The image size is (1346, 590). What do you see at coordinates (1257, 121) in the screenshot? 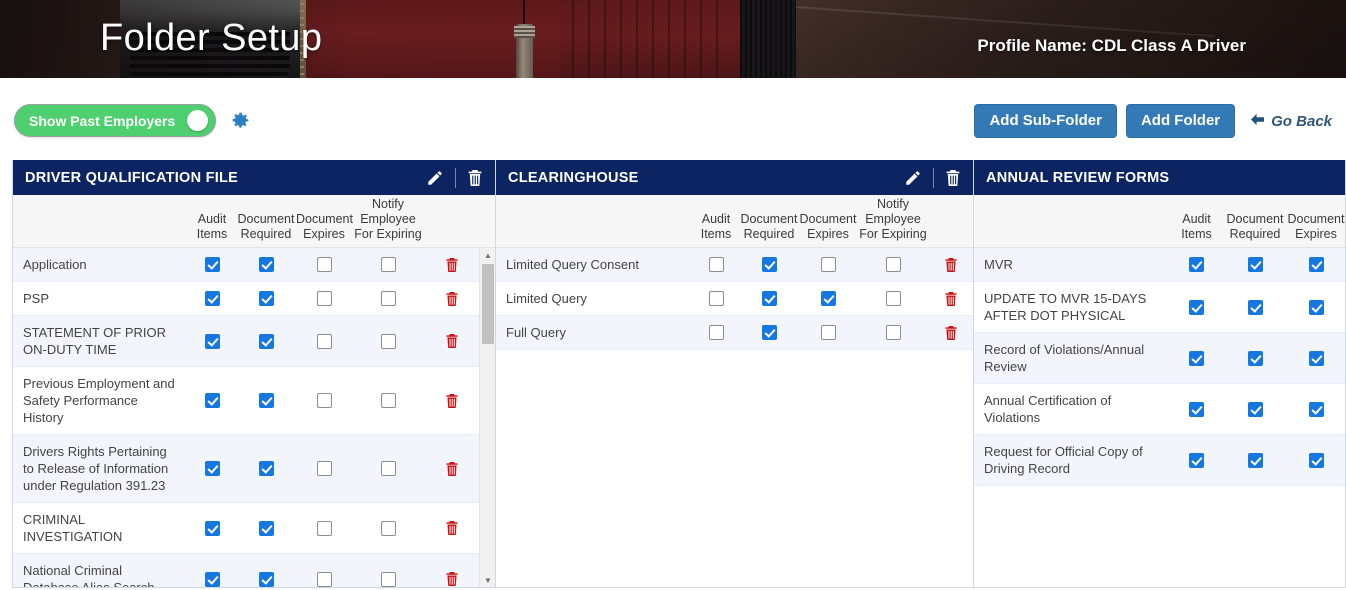
I see `arrow-left-icon` at bounding box center [1257, 121].